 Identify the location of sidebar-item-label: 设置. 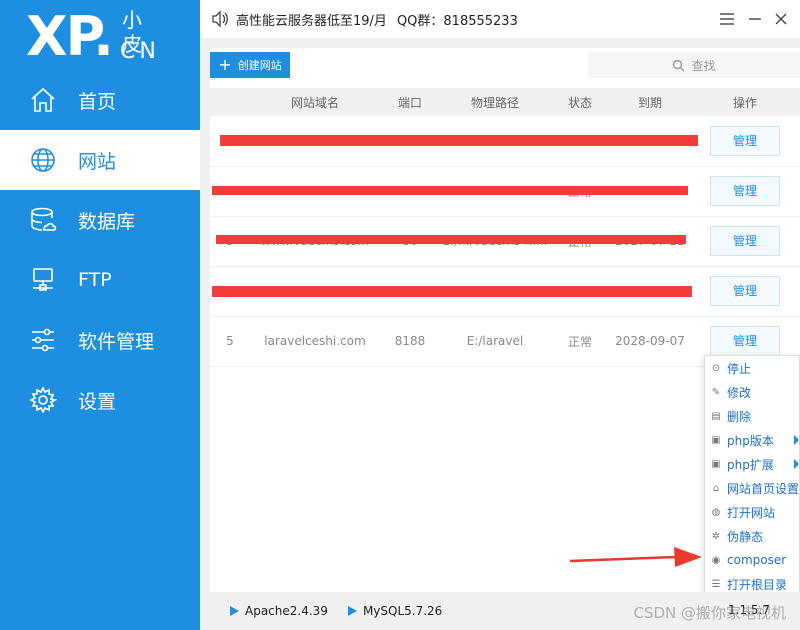
(97, 401).